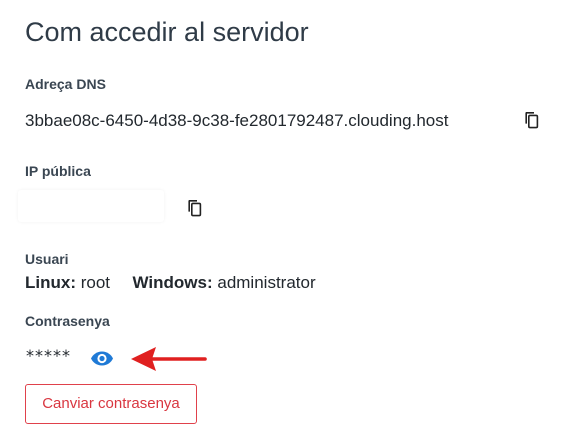 The image size is (566, 436). Describe the element at coordinates (48, 355) in the screenshot. I see `password-masked: *****` at that location.